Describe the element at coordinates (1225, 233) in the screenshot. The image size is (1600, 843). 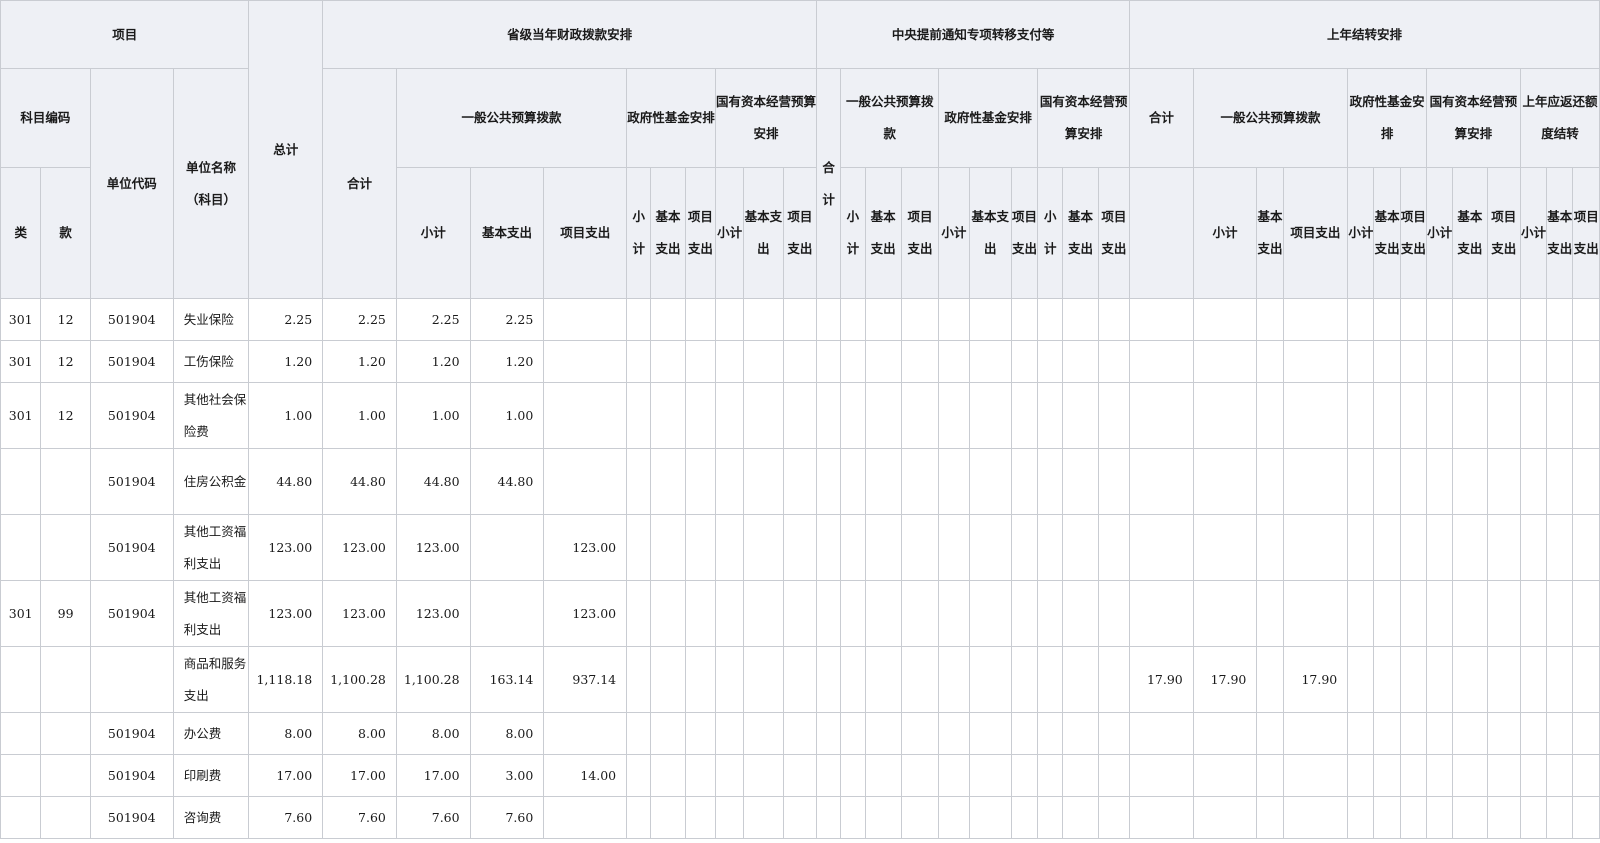
I see `header-car-gb-subtotal: 小计` at that location.